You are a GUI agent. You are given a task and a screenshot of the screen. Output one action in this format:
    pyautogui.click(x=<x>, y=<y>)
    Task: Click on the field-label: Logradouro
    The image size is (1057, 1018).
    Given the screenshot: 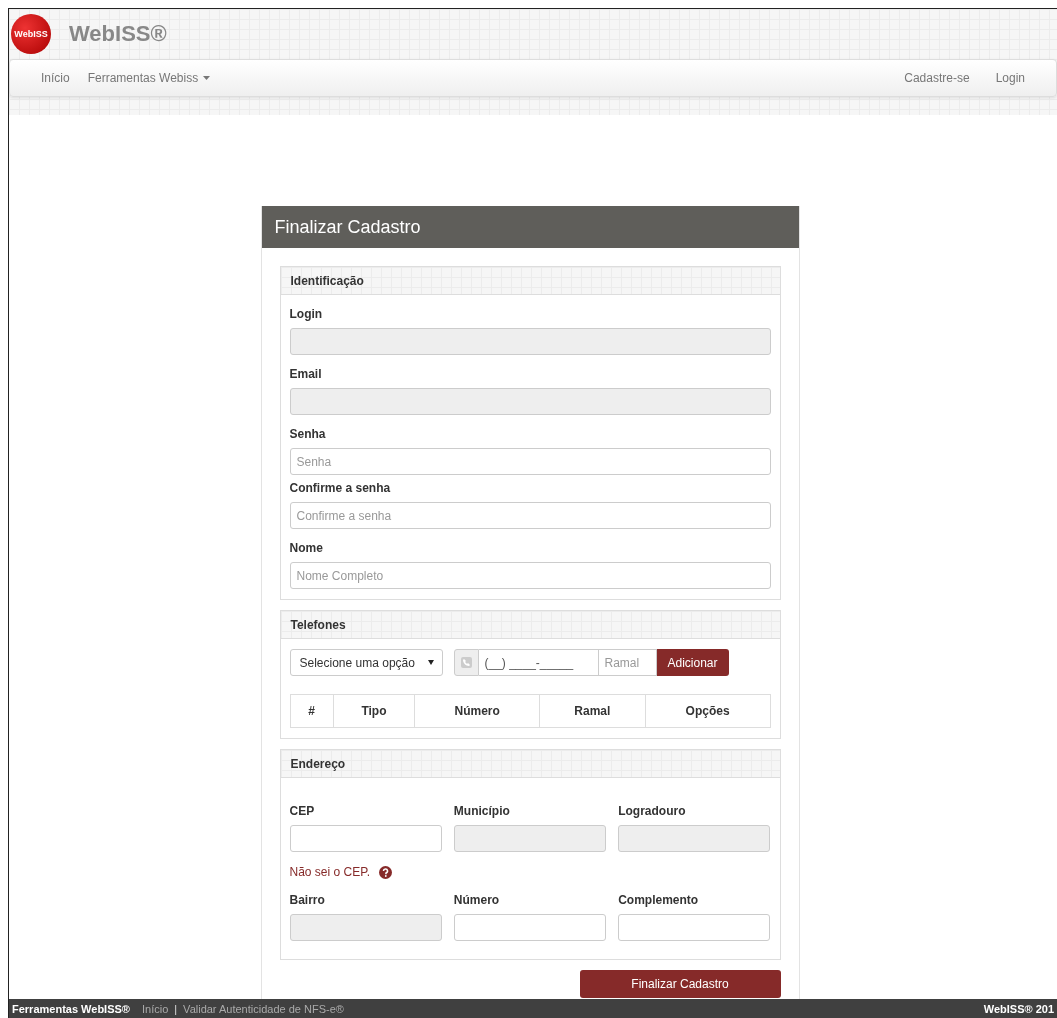 What is the action you would take?
    pyautogui.click(x=652, y=811)
    